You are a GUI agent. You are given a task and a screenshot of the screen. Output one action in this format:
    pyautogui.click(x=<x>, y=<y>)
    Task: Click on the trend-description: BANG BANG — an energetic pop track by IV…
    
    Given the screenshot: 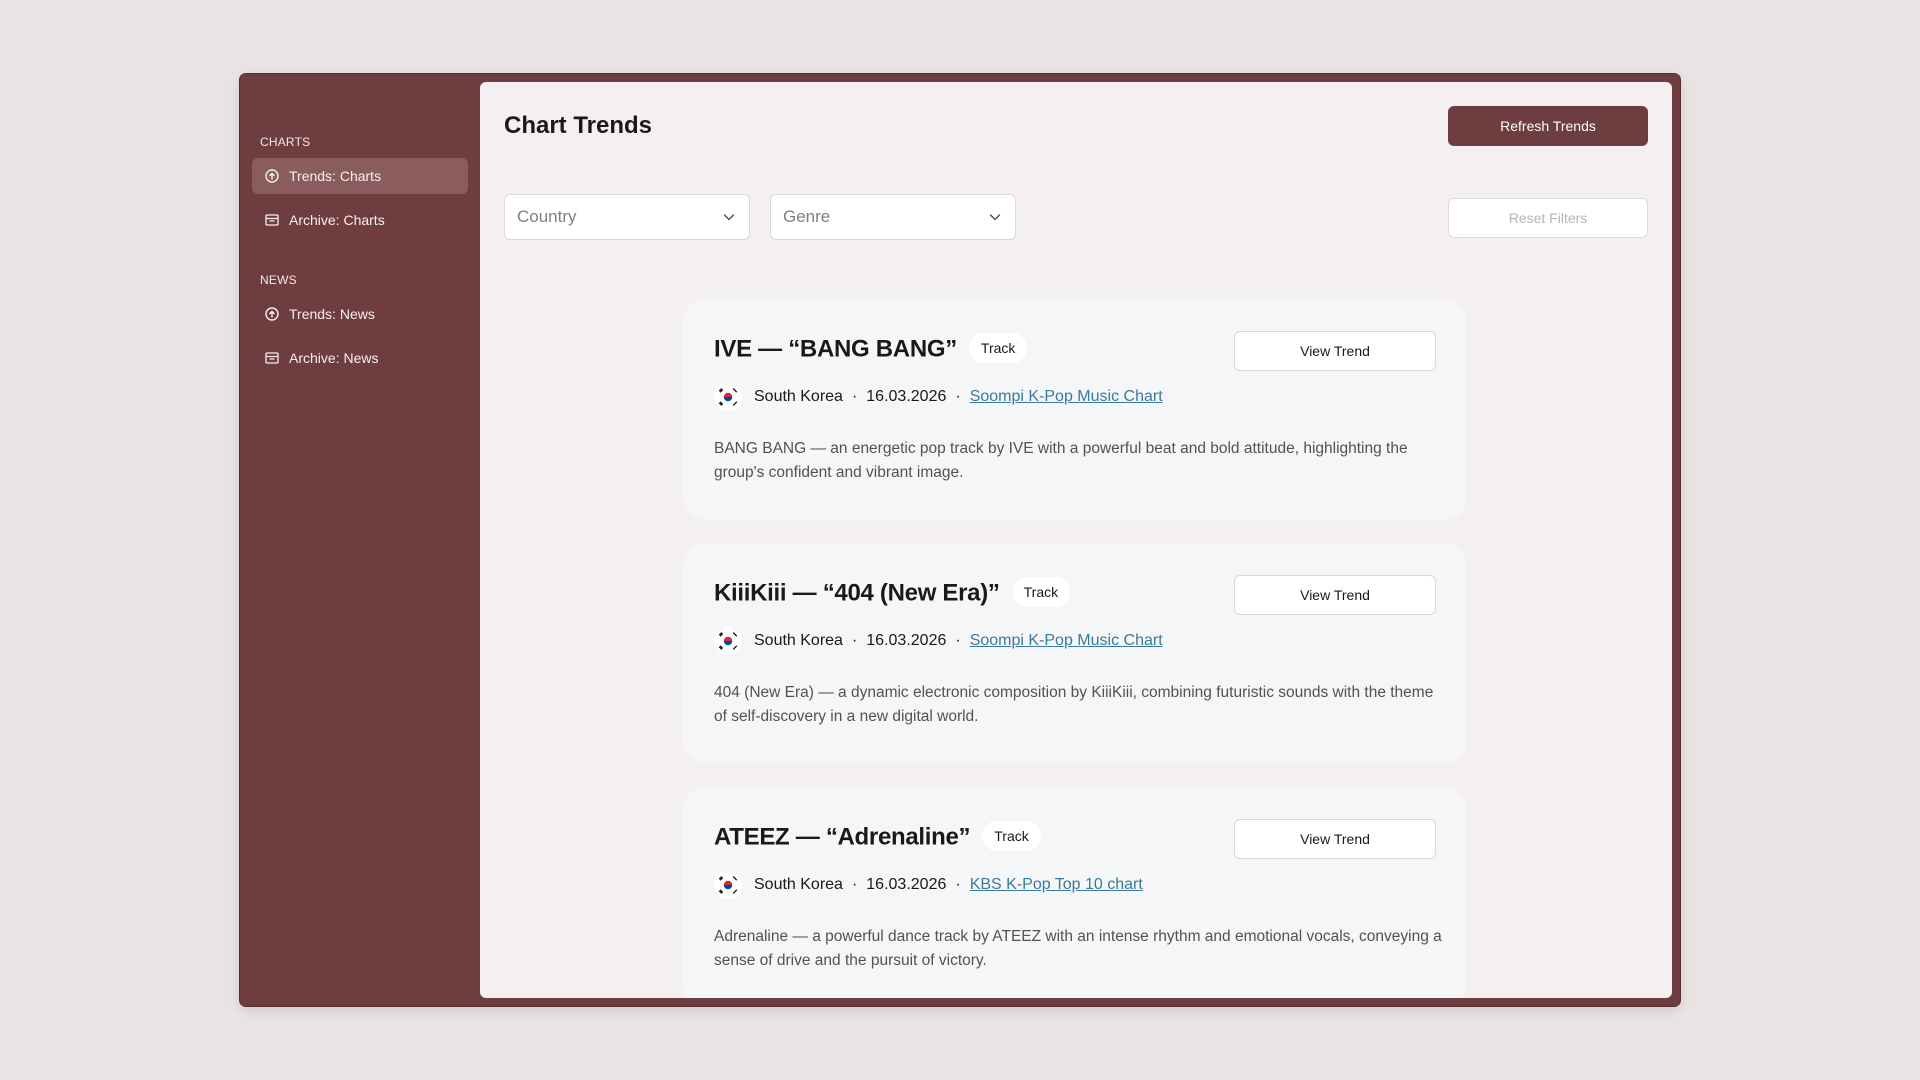 What is the action you would take?
    pyautogui.click(x=1061, y=460)
    